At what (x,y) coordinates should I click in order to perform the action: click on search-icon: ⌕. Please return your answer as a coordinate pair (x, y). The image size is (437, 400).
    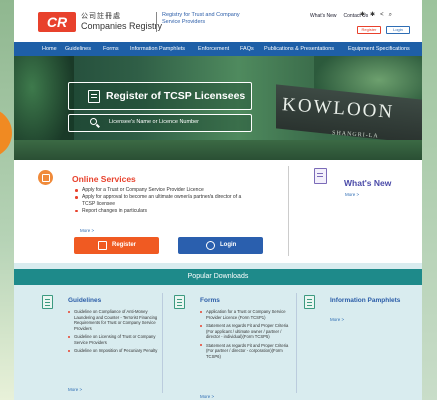
    Looking at the image, I should click on (390, 15).